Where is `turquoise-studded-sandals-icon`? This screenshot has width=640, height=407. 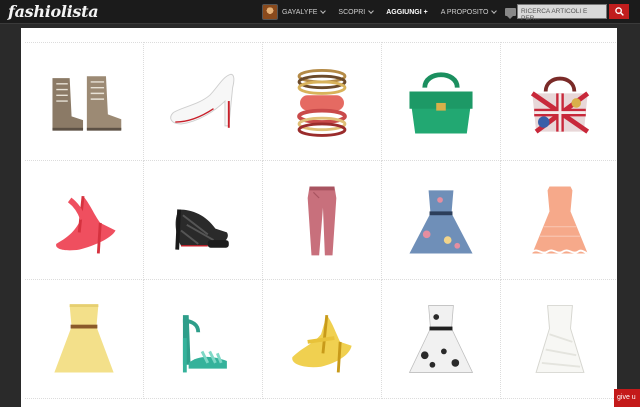
turquoise-studded-sandals-icon is located at coordinates (204, 344).